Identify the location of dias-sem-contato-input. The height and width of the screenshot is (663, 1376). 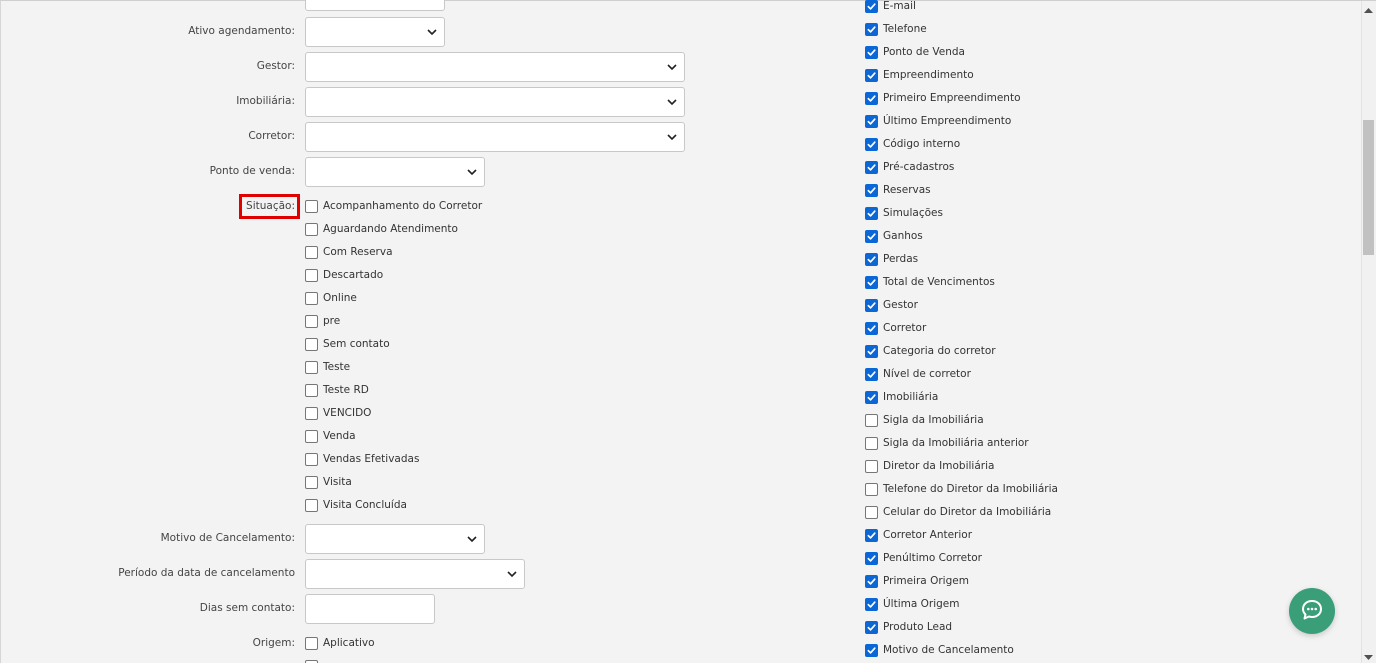
(370, 609).